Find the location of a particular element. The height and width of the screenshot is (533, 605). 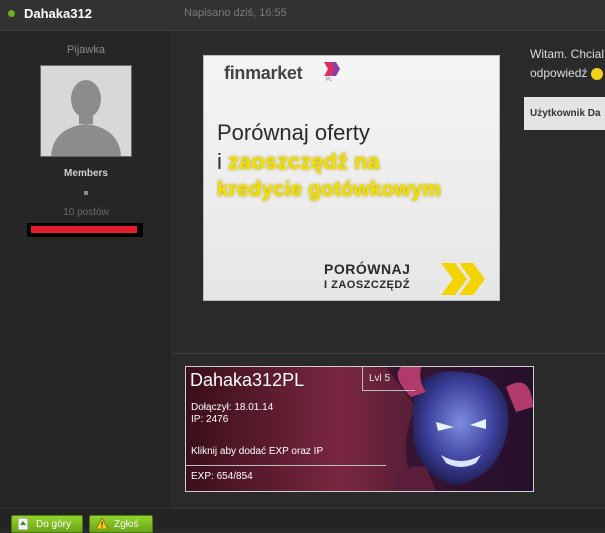

post-date: Napisano dziś, 16:55 is located at coordinates (235, 13).